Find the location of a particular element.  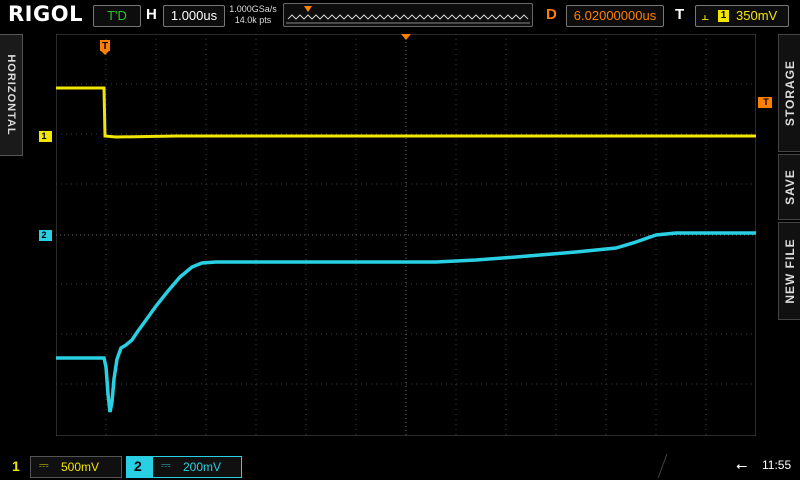

divider is located at coordinates (662, 466).